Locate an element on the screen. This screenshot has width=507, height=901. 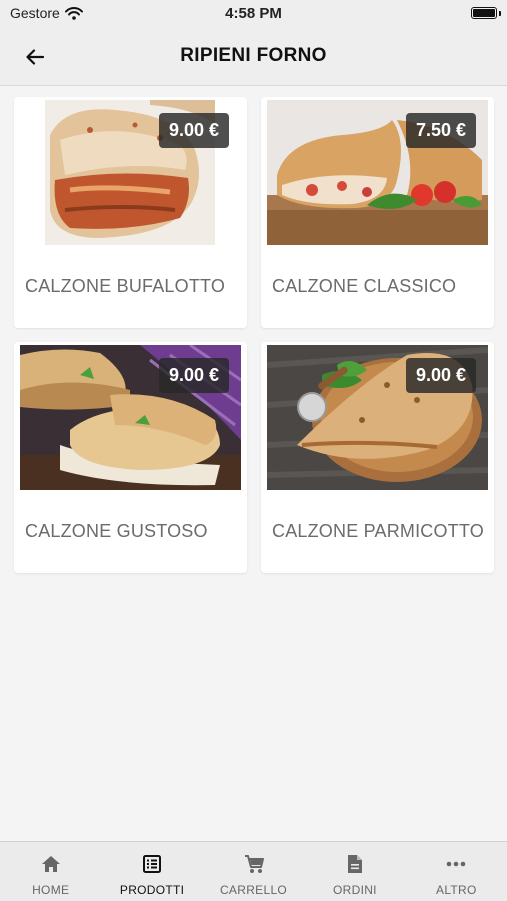
battery-icon is located at coordinates (484, 13).